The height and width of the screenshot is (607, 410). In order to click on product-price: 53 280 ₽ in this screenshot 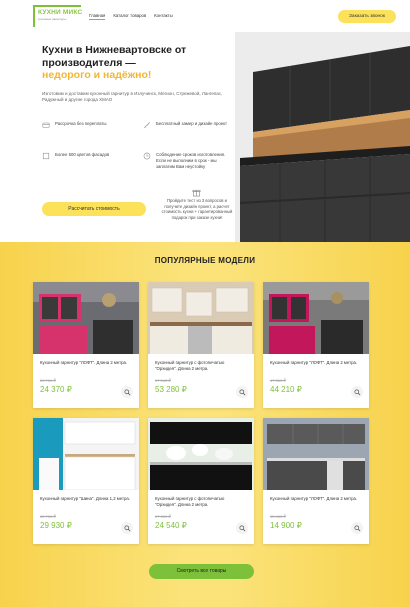, I will do `click(171, 389)`.